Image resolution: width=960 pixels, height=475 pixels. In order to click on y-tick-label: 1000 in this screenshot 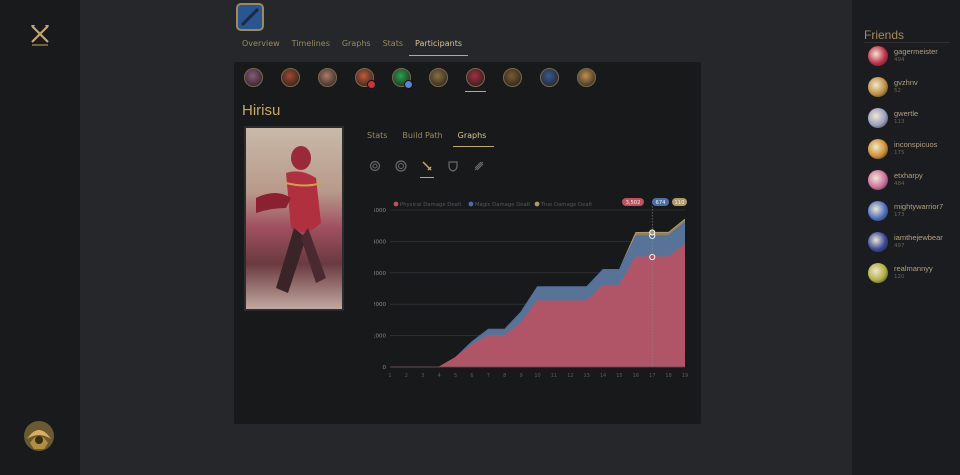, I will do `click(380, 337)`.